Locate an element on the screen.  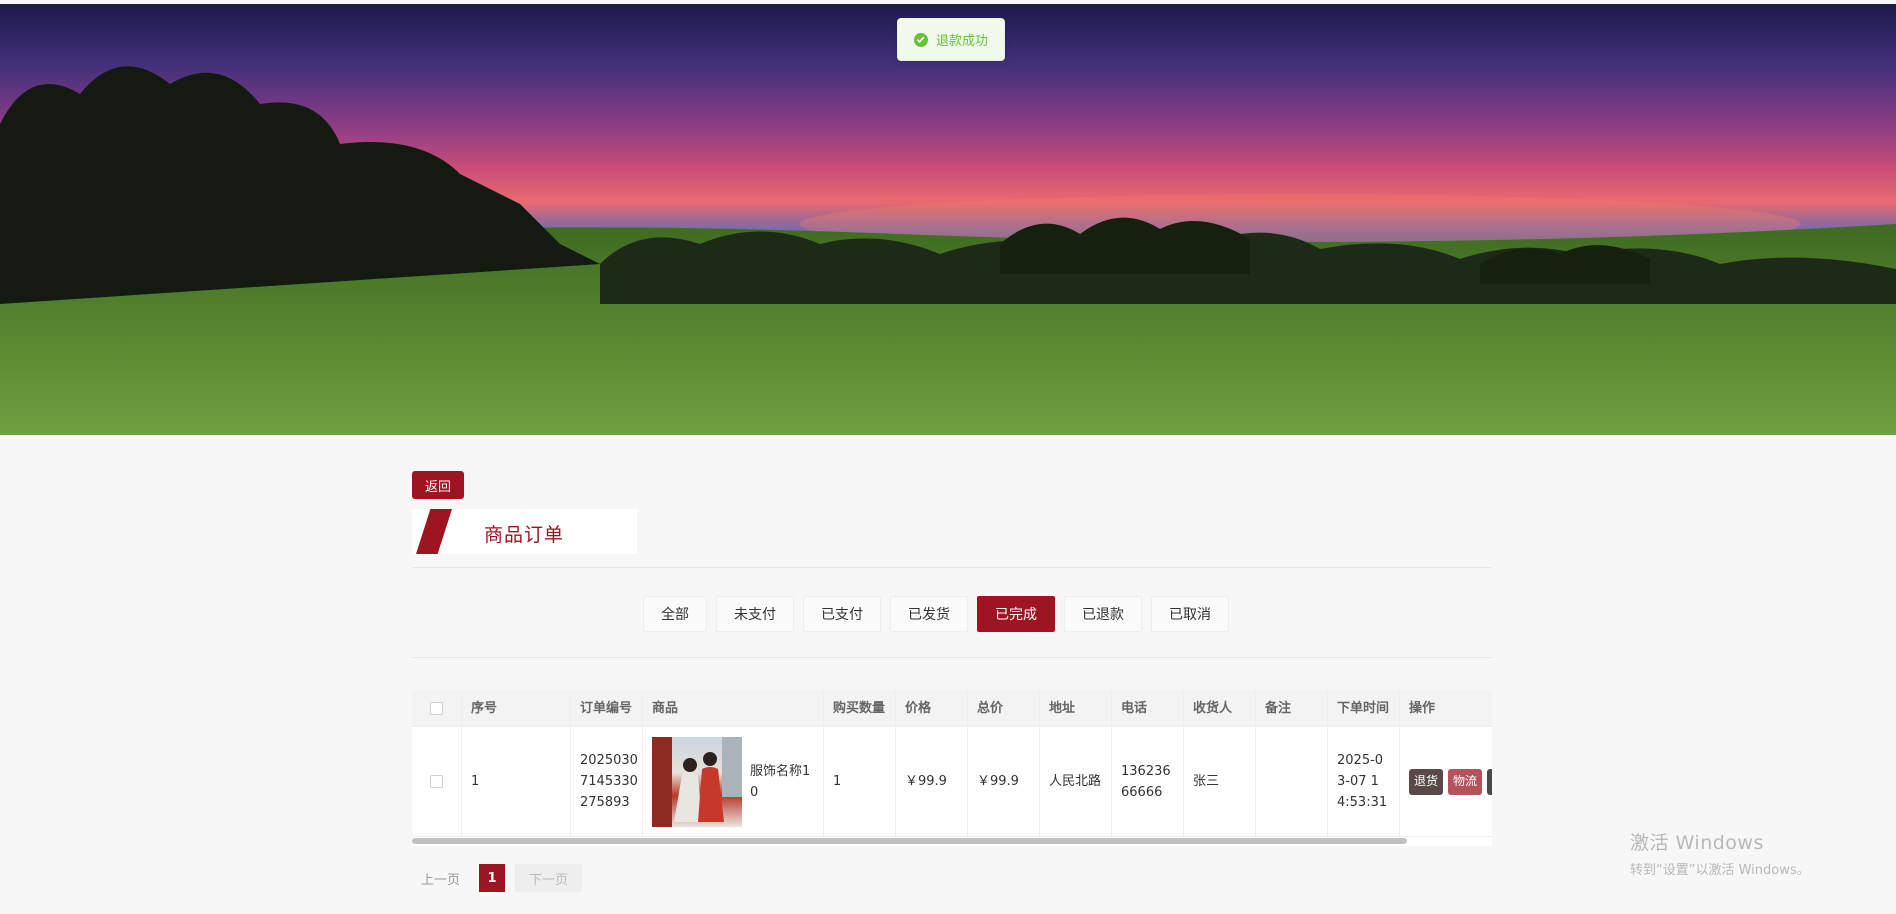
cell-product: 服饰名称10 is located at coordinates (733, 781).